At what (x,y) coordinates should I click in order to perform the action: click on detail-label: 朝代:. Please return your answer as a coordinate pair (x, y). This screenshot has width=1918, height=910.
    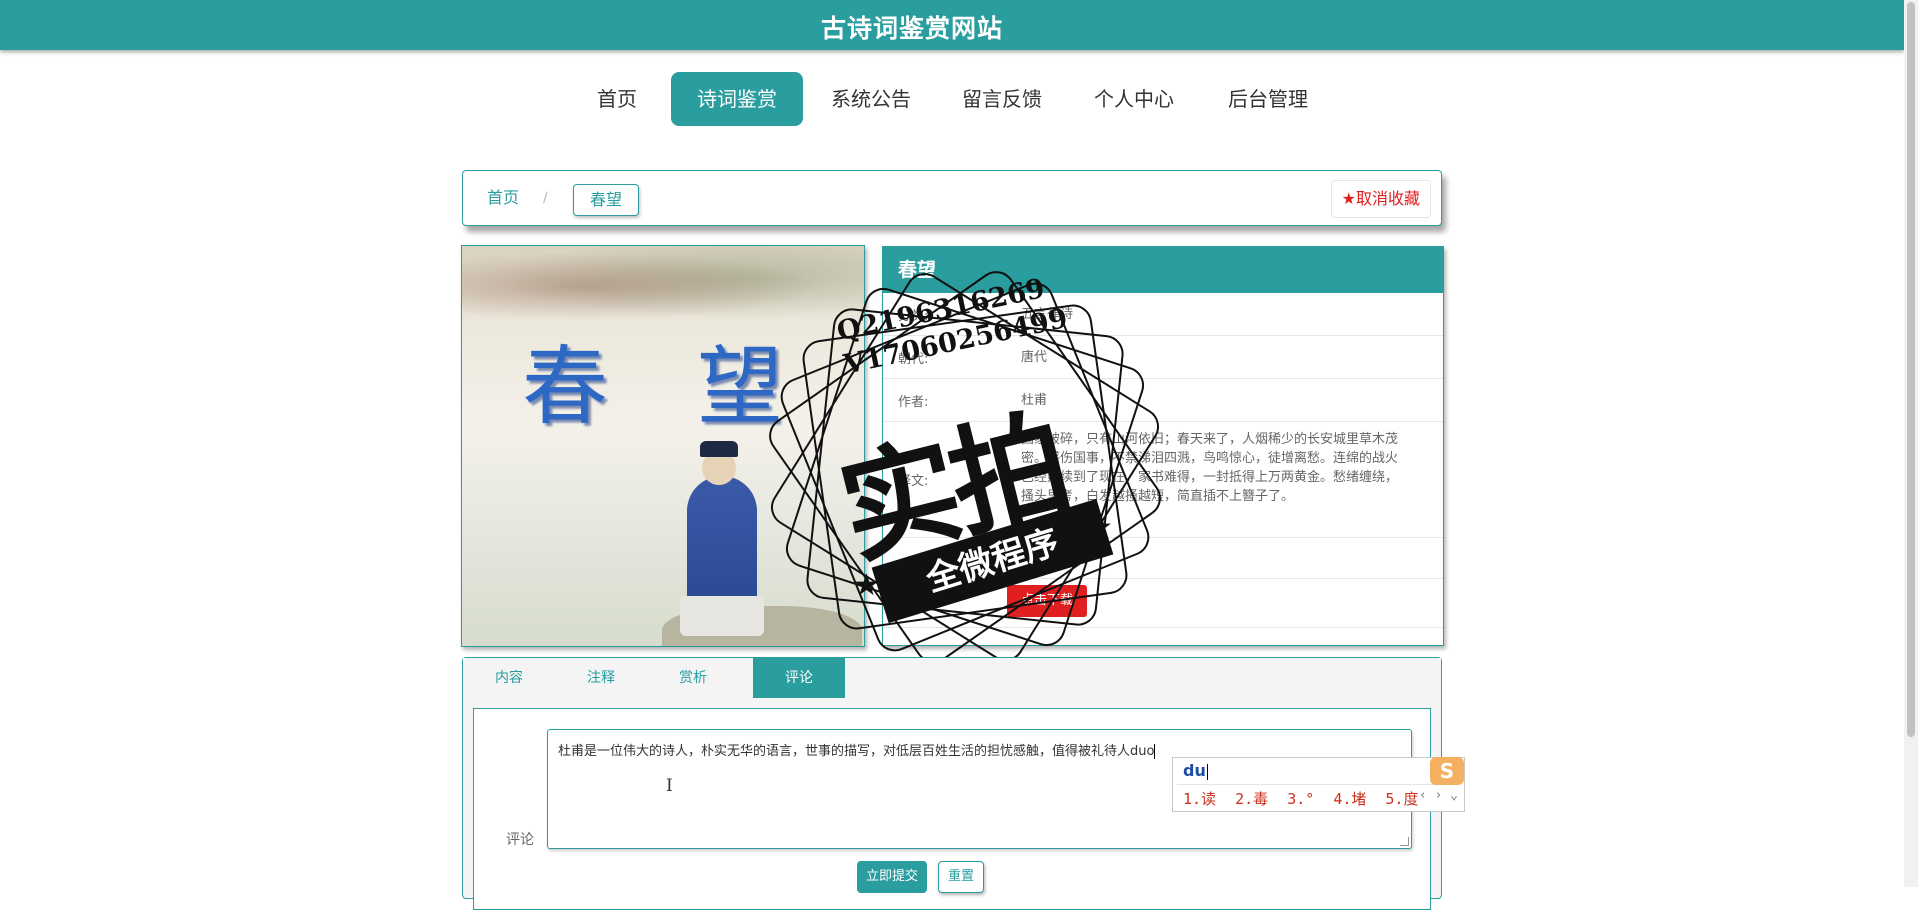
    Looking at the image, I should click on (913, 359).